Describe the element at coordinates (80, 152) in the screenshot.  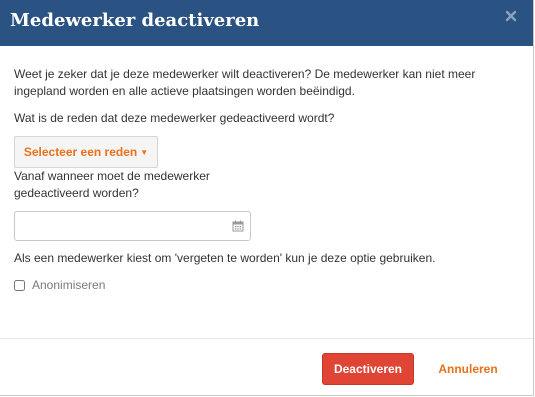
I see `select-reason-label: Selecteer een reden` at that location.